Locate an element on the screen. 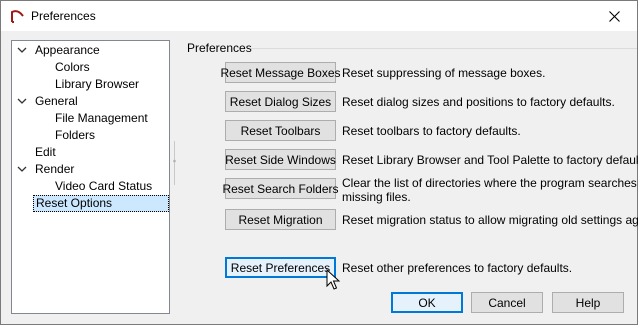  tree-item-library-browser: Library Browser is located at coordinates (89, 84).